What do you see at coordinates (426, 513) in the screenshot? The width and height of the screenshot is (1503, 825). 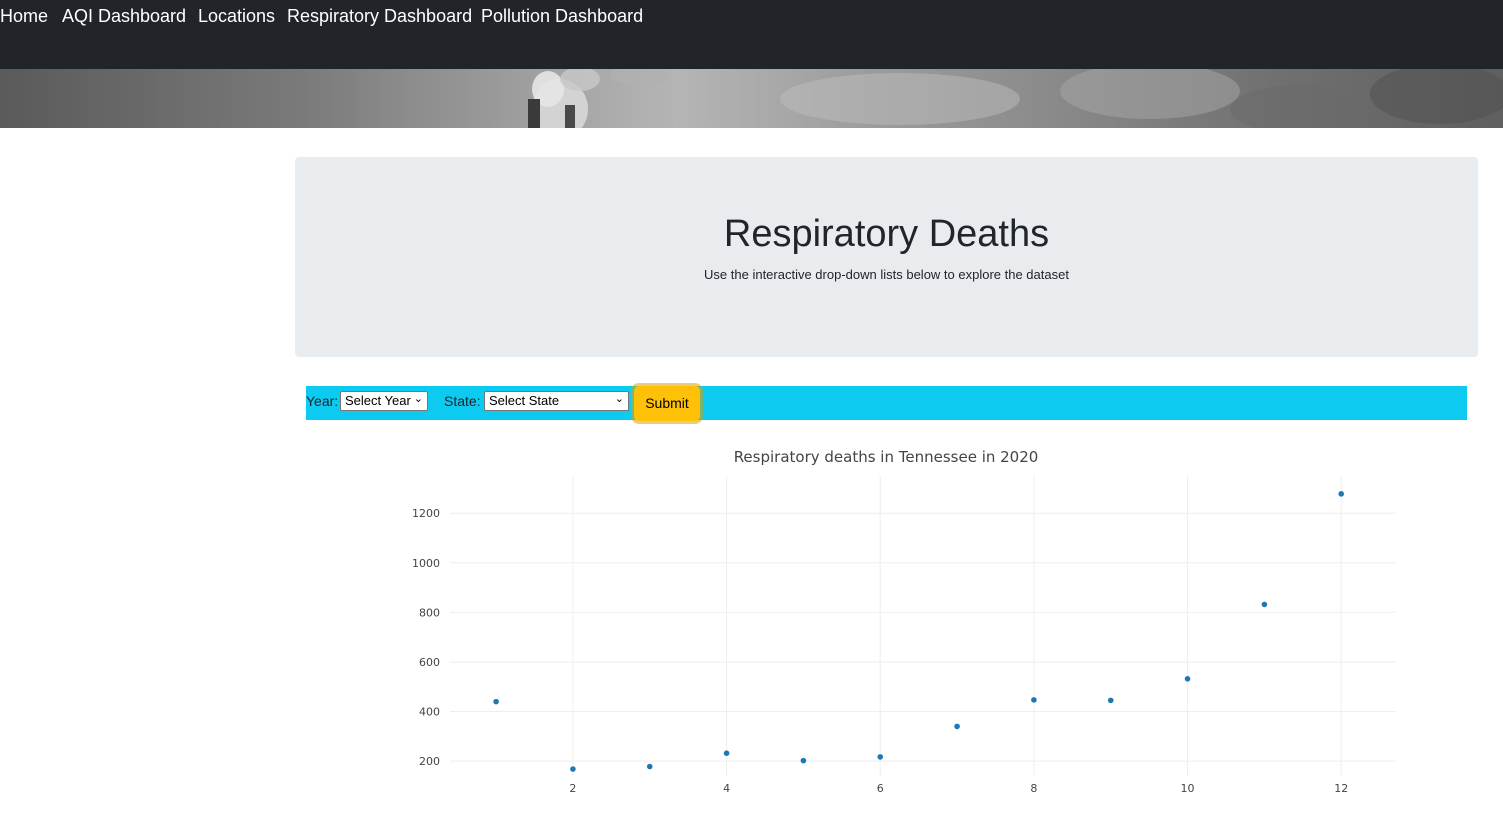 I see `y-tick-label: 1200` at bounding box center [426, 513].